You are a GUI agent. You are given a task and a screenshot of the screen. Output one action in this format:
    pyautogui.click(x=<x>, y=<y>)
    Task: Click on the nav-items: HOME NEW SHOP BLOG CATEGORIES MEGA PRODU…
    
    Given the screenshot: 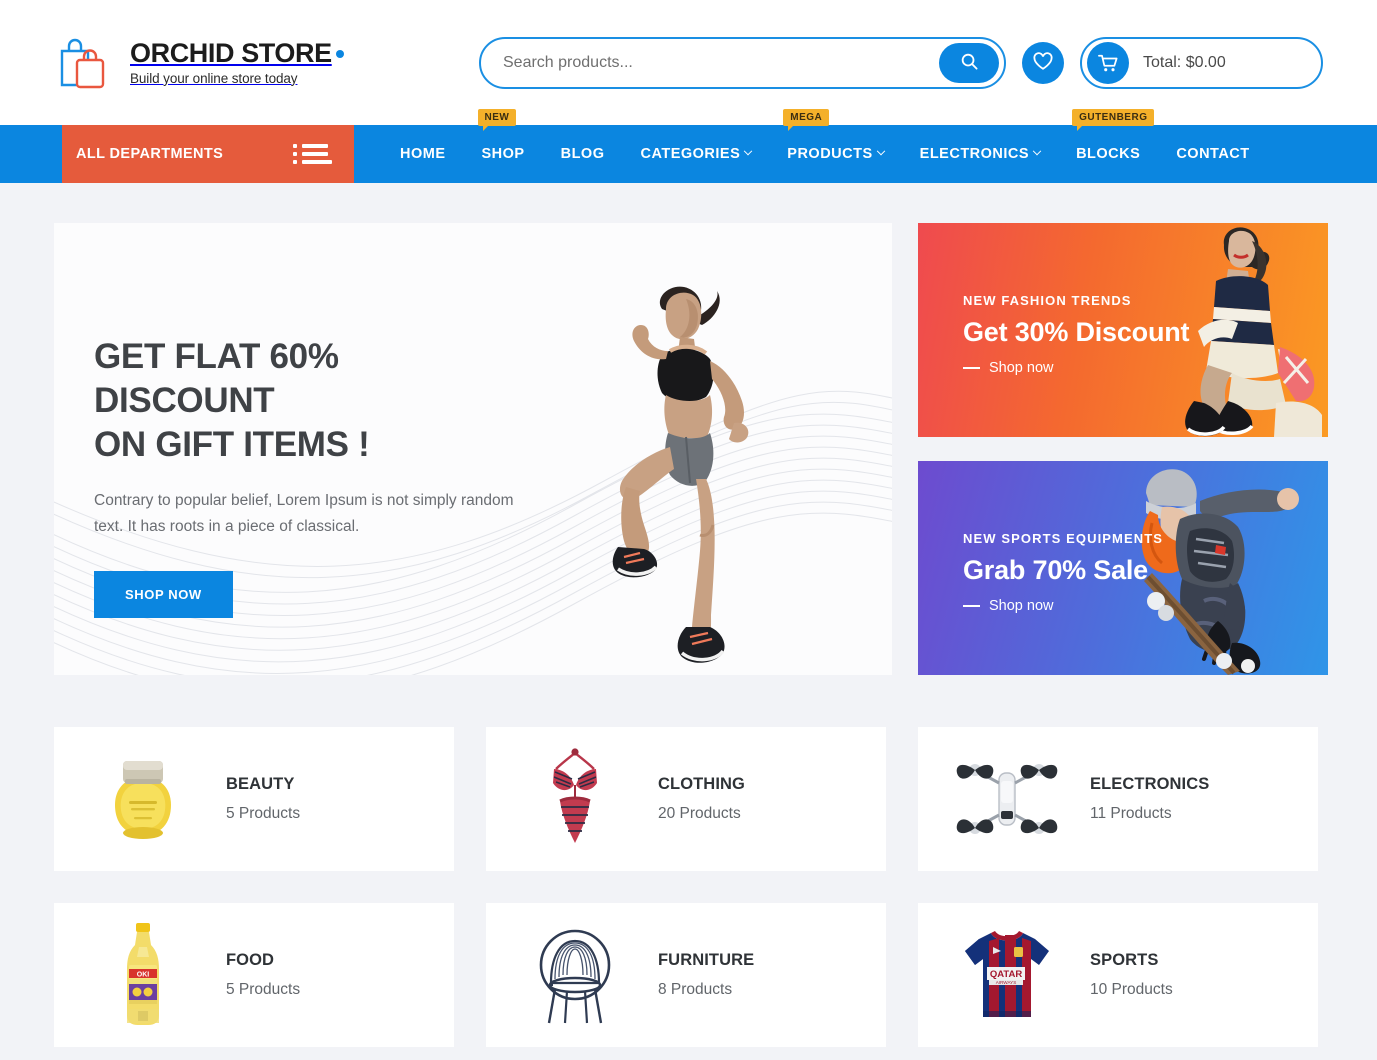 What is the action you would take?
    pyautogui.click(x=811, y=146)
    